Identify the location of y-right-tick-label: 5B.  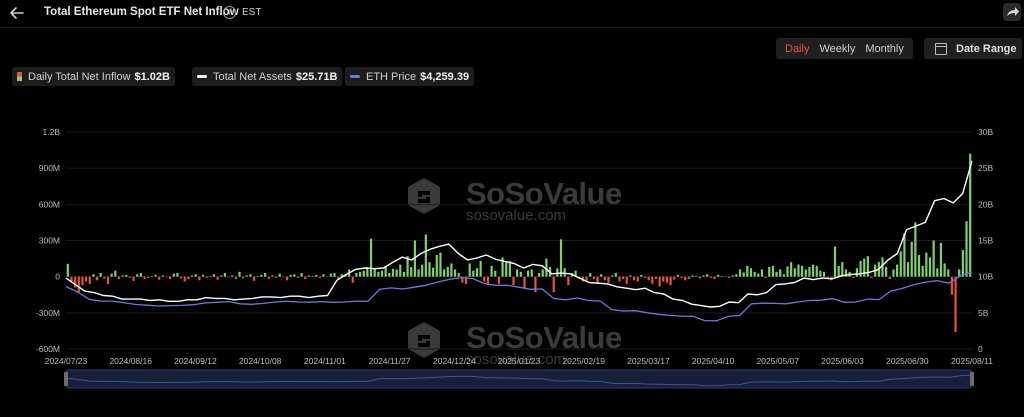
(983, 313).